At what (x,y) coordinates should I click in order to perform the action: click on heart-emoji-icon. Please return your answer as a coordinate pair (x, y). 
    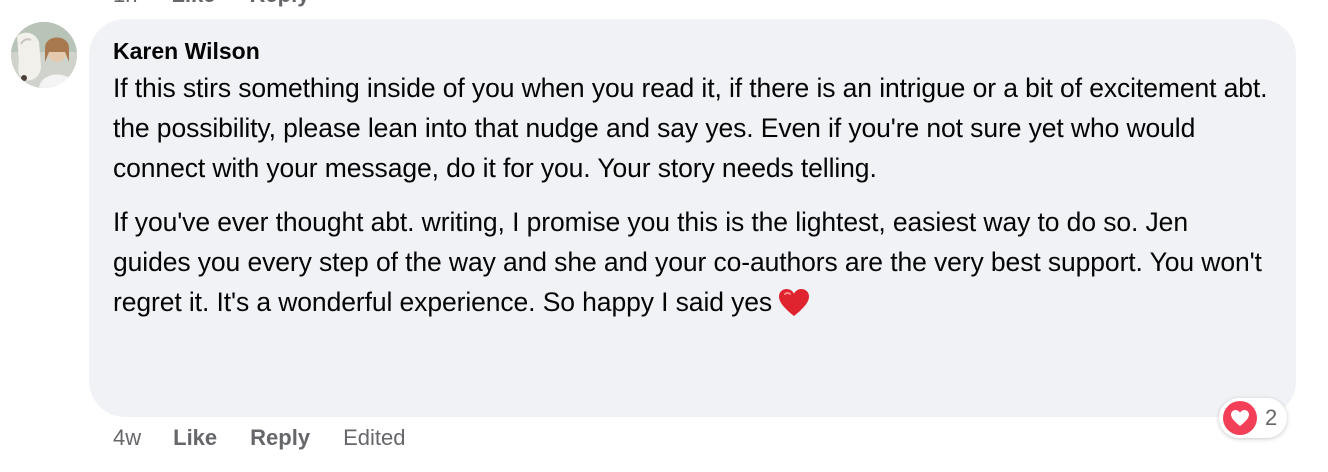
    Looking at the image, I should click on (794, 302).